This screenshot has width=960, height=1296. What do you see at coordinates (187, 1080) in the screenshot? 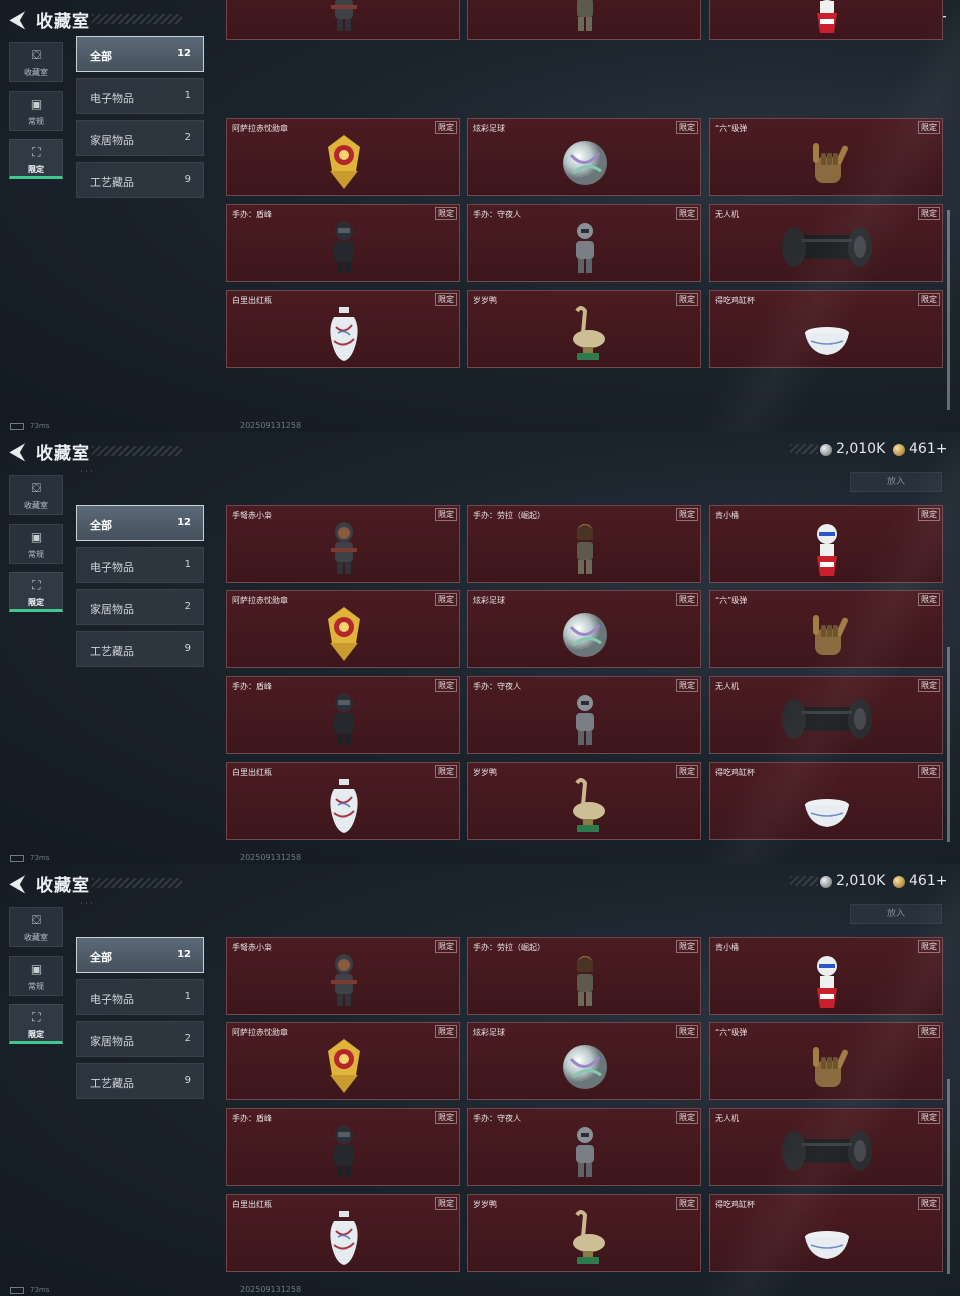
I see `category-count: 9` at bounding box center [187, 1080].